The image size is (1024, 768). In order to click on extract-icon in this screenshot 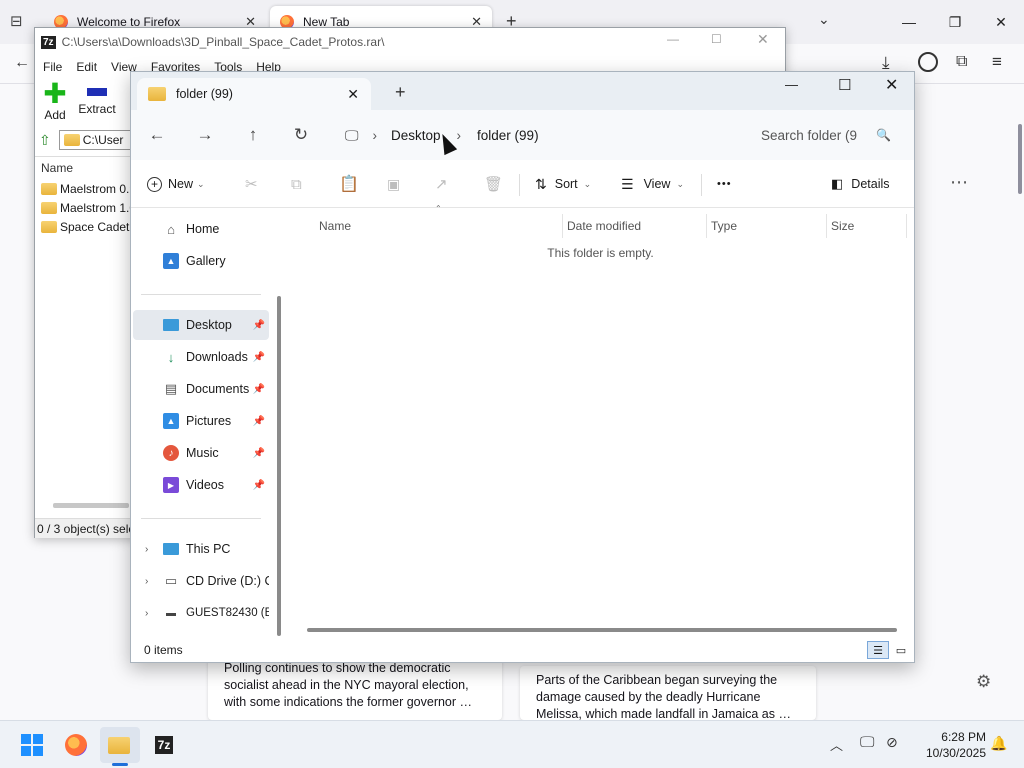, I will do `click(97, 92)`.